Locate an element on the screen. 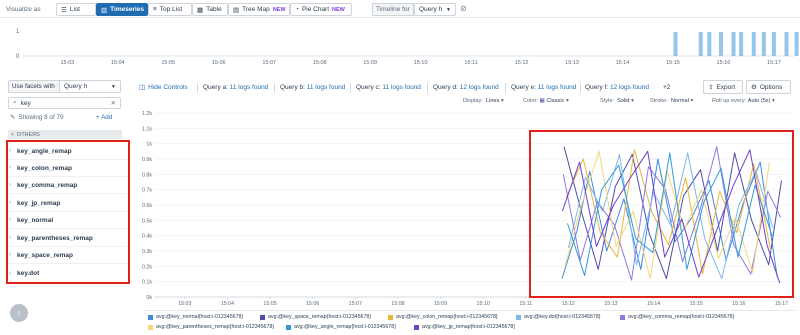  x-tick-label: 15:12 is located at coordinates (568, 304).